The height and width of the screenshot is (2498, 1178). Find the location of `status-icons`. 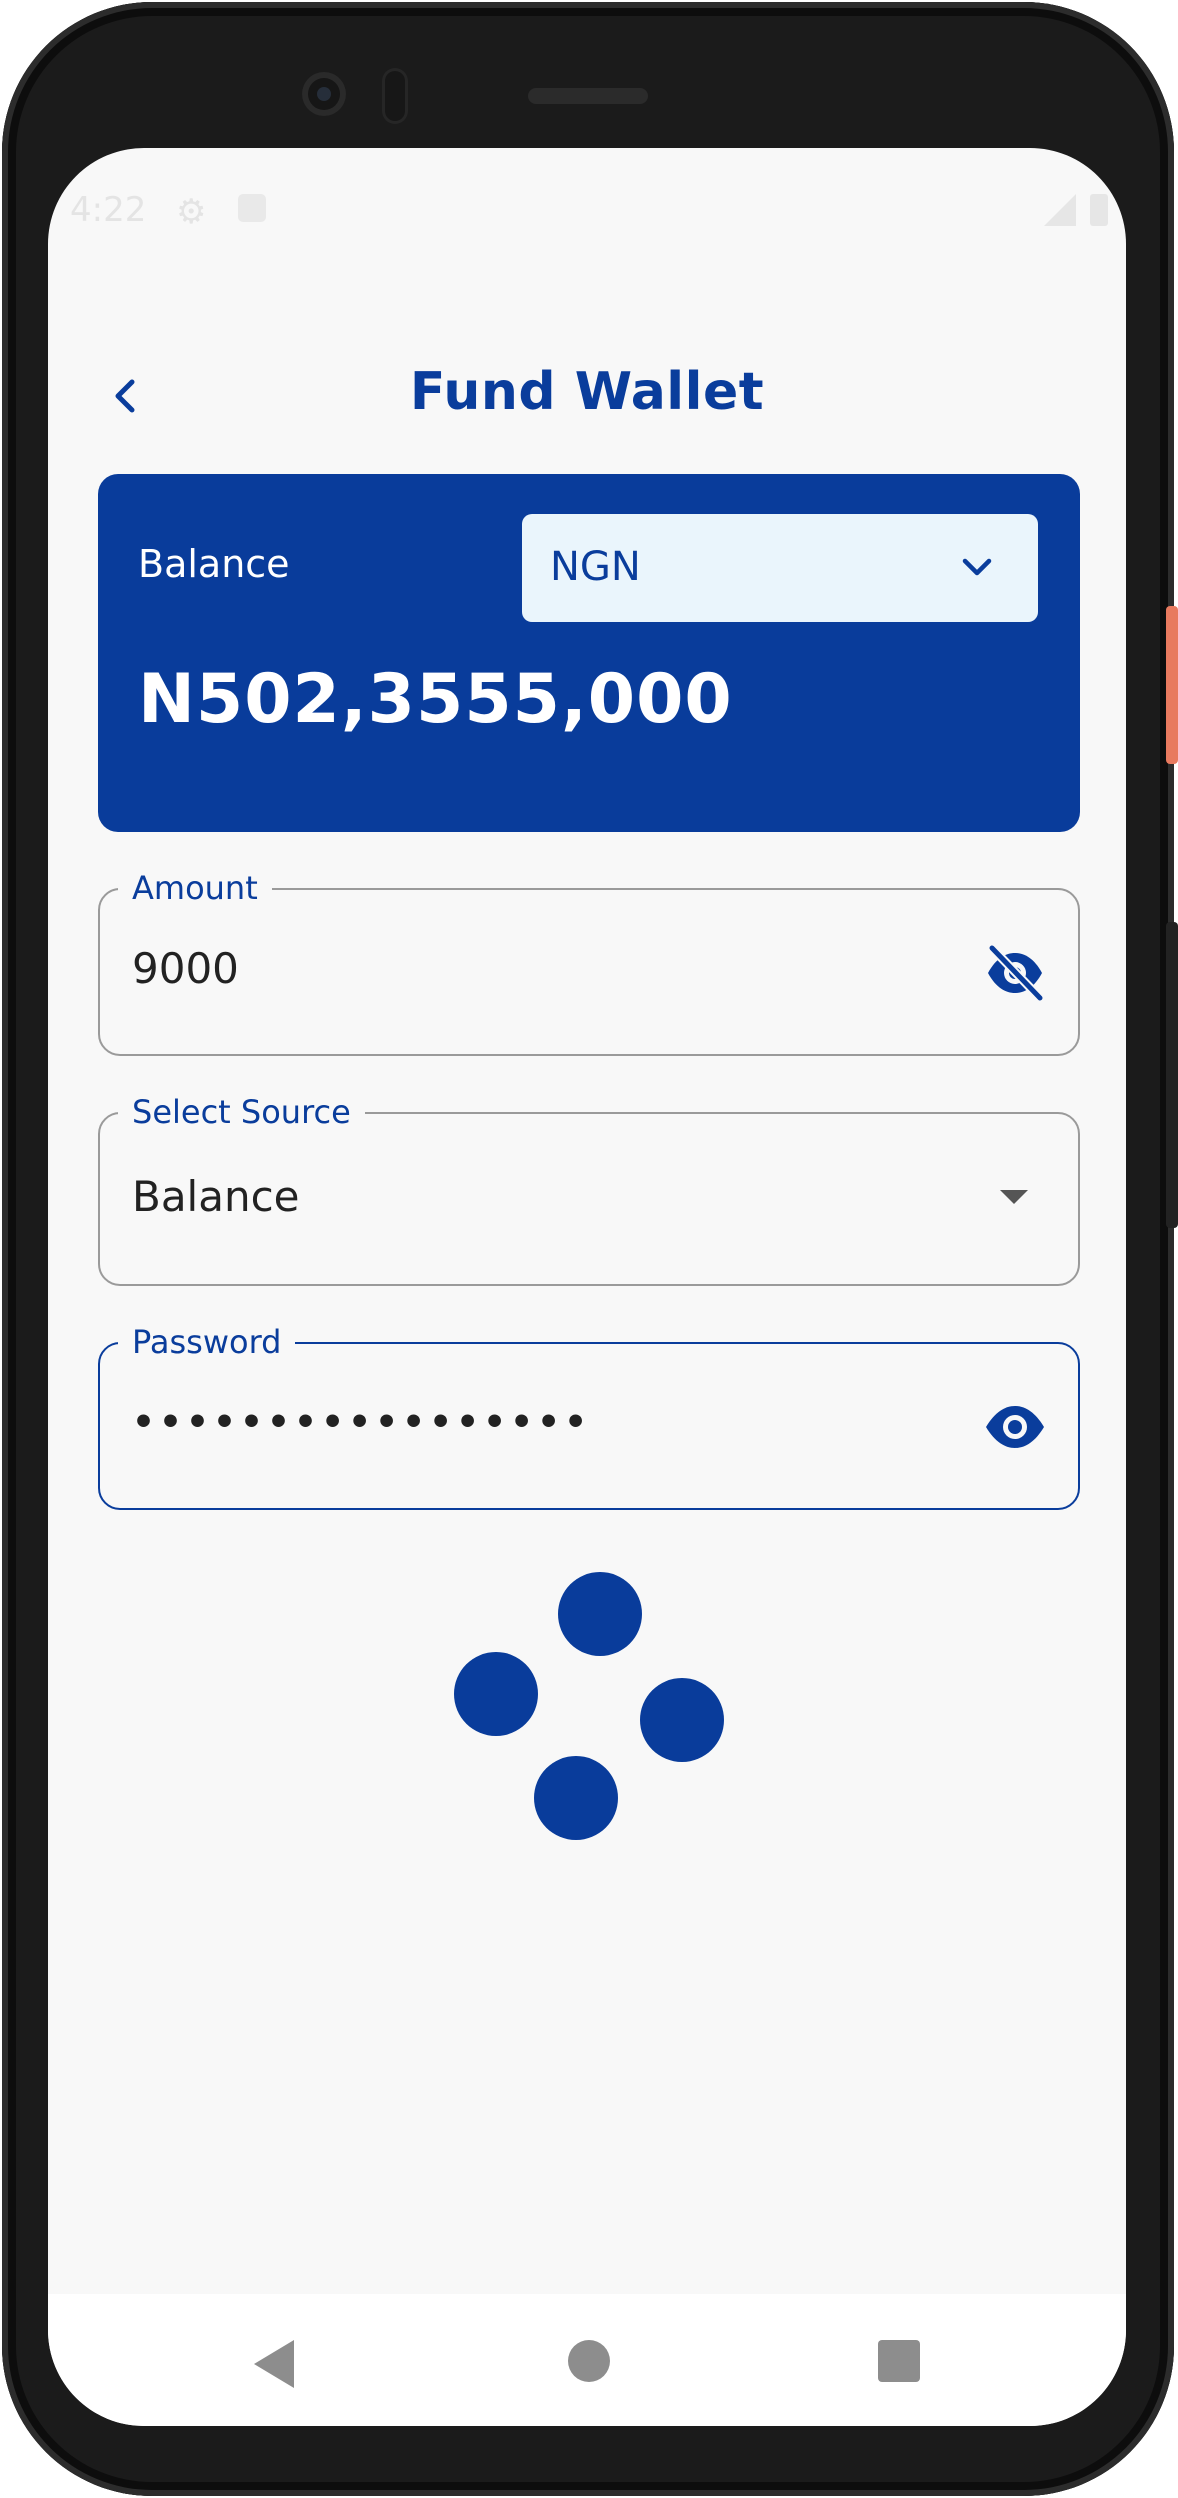

status-icons is located at coordinates (1076, 210).